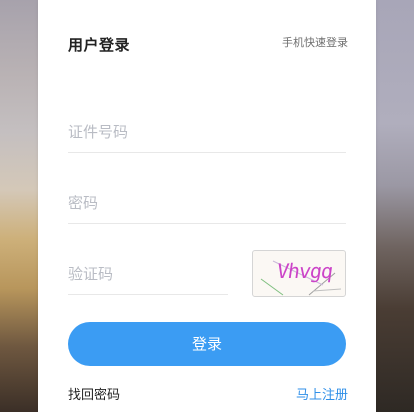 The width and height of the screenshot is (414, 412). I want to click on register-link: 马上注册, so click(322, 393).